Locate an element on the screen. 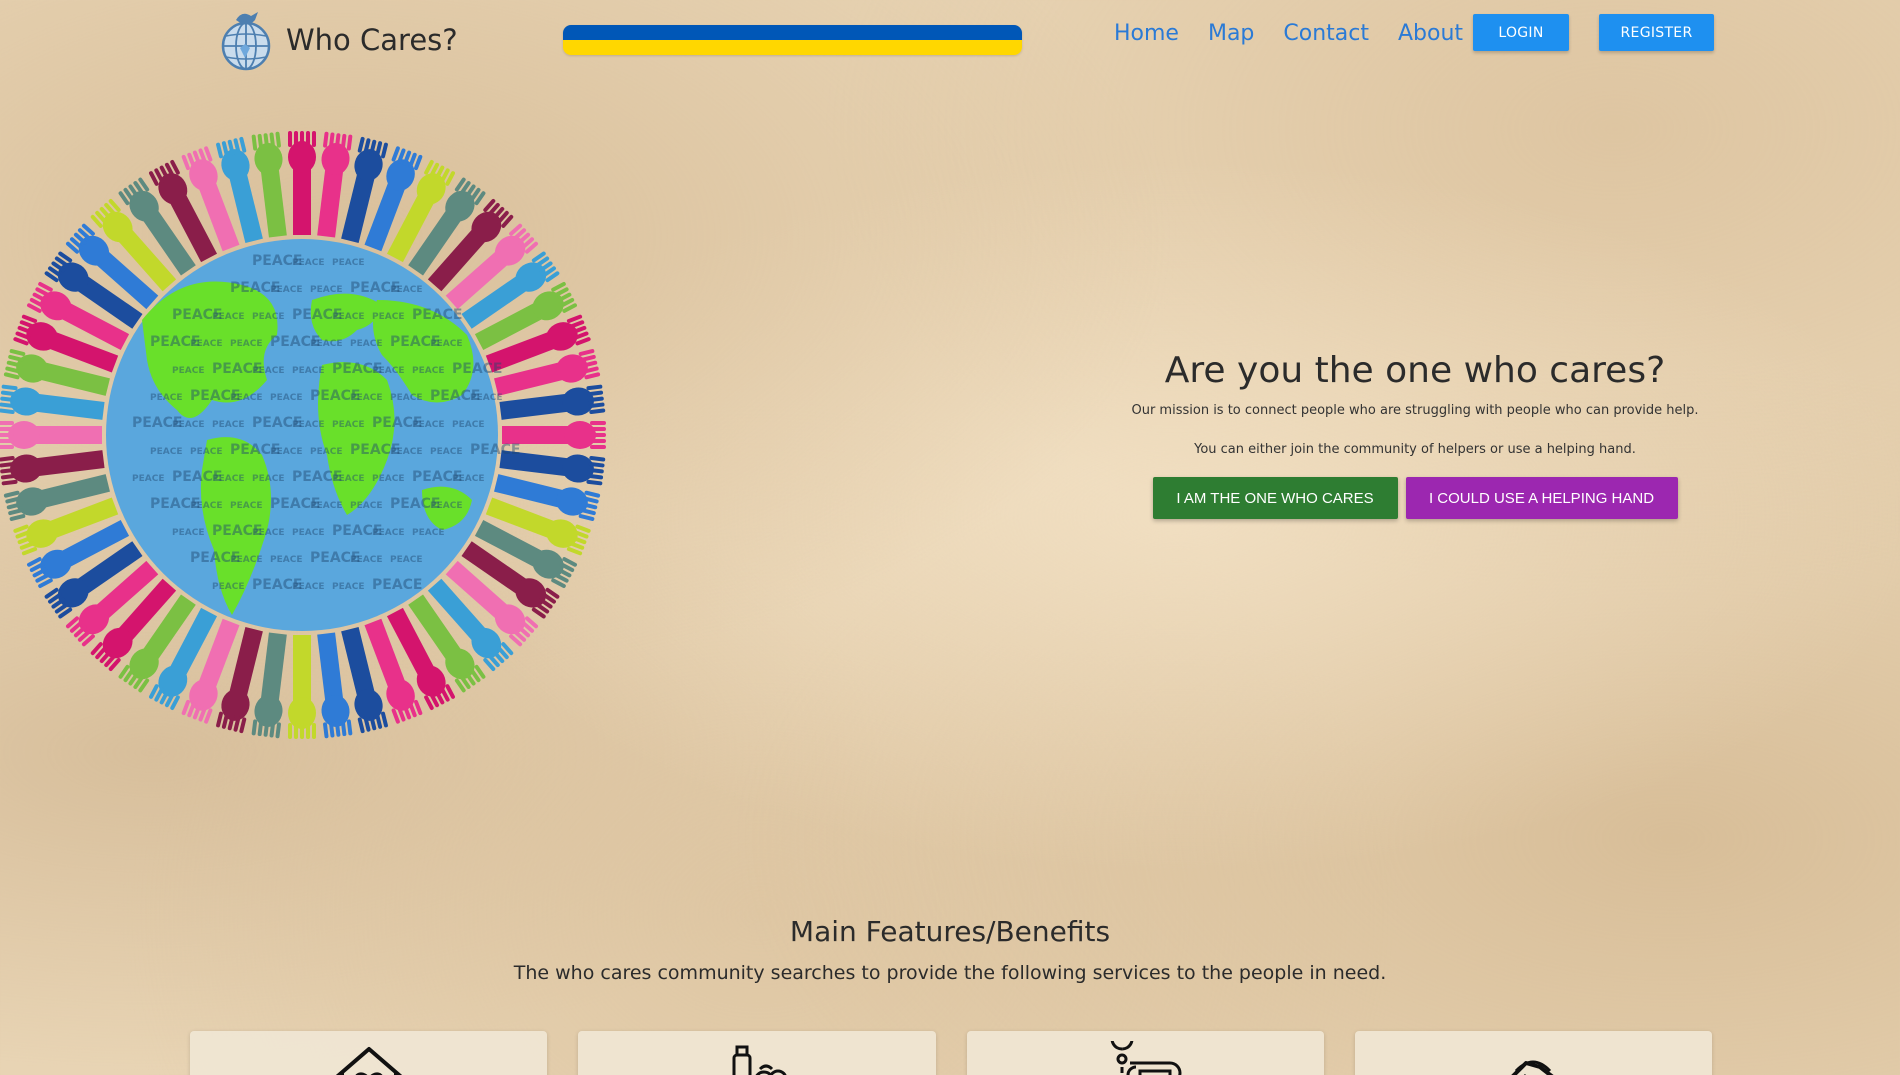 The height and width of the screenshot is (1075, 1900). helper-cta-button: I AM THE ONE WHO CARES is located at coordinates (1275, 498).